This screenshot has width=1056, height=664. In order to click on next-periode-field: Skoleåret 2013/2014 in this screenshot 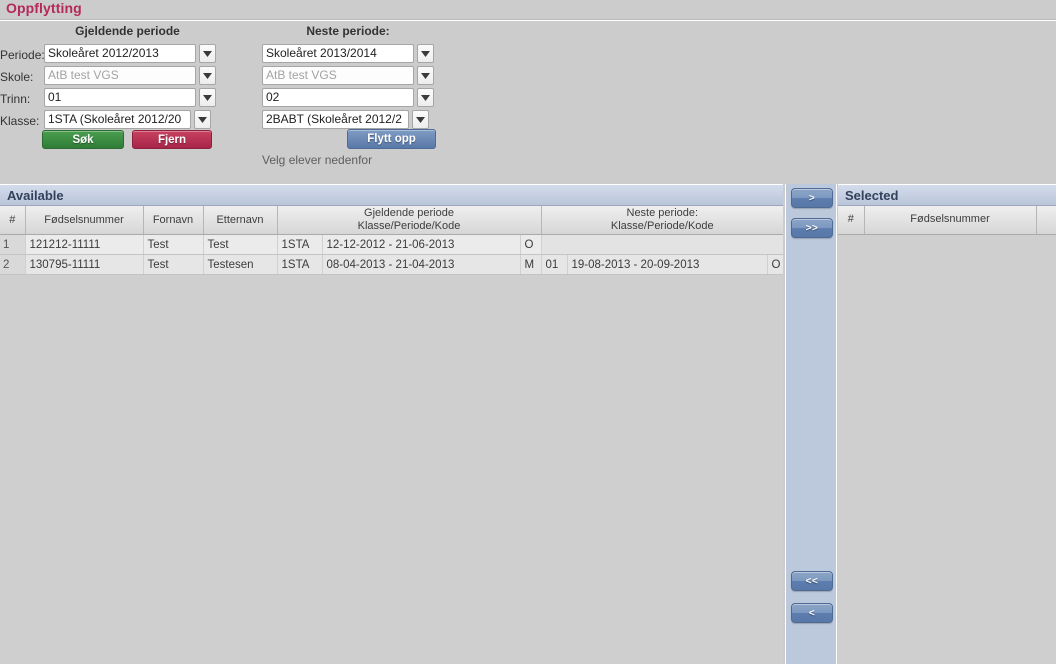, I will do `click(348, 53)`.